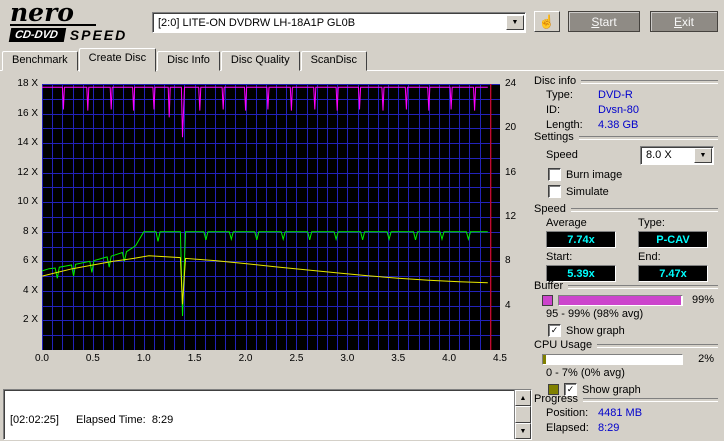 Image resolution: width=724 pixels, height=441 pixels. I want to click on tab-benchmark: Benchmark, so click(40, 61).